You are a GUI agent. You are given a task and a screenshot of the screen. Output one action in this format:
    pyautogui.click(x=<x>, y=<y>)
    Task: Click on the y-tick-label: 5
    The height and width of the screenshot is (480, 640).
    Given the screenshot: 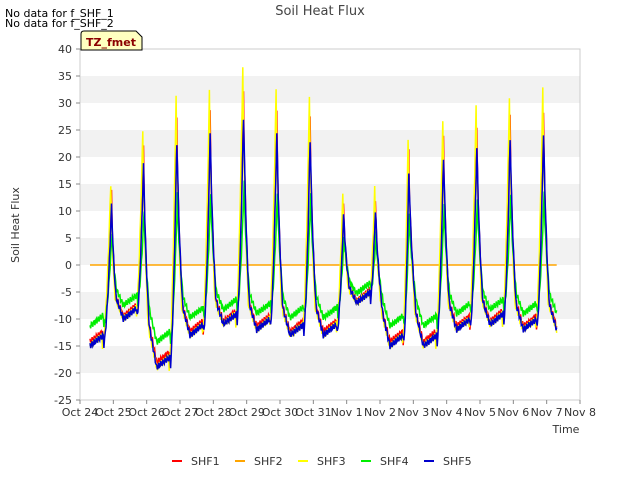 What is the action you would take?
    pyautogui.click(x=68, y=238)
    